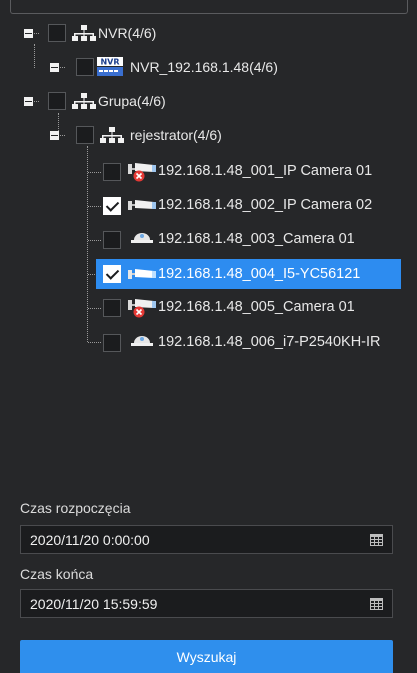 The height and width of the screenshot is (673, 417). Describe the element at coordinates (90, 539) in the screenshot. I see `start-time-value: 2020/11/20 0:00:00` at that location.